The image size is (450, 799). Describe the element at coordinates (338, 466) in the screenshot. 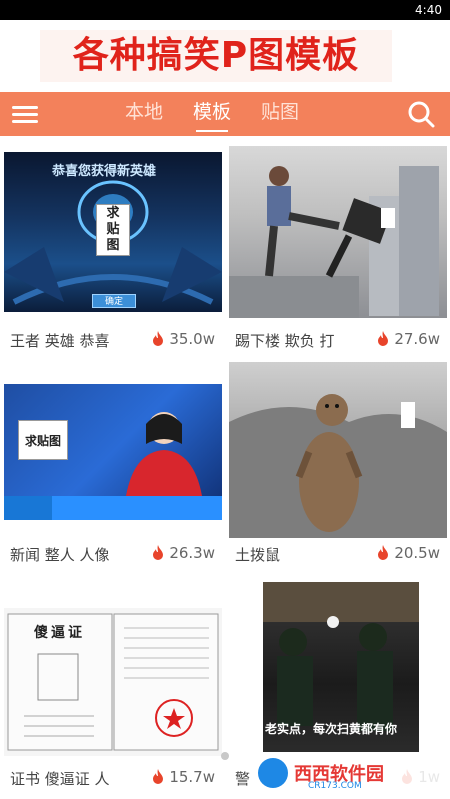

I see `marmot-art` at that location.